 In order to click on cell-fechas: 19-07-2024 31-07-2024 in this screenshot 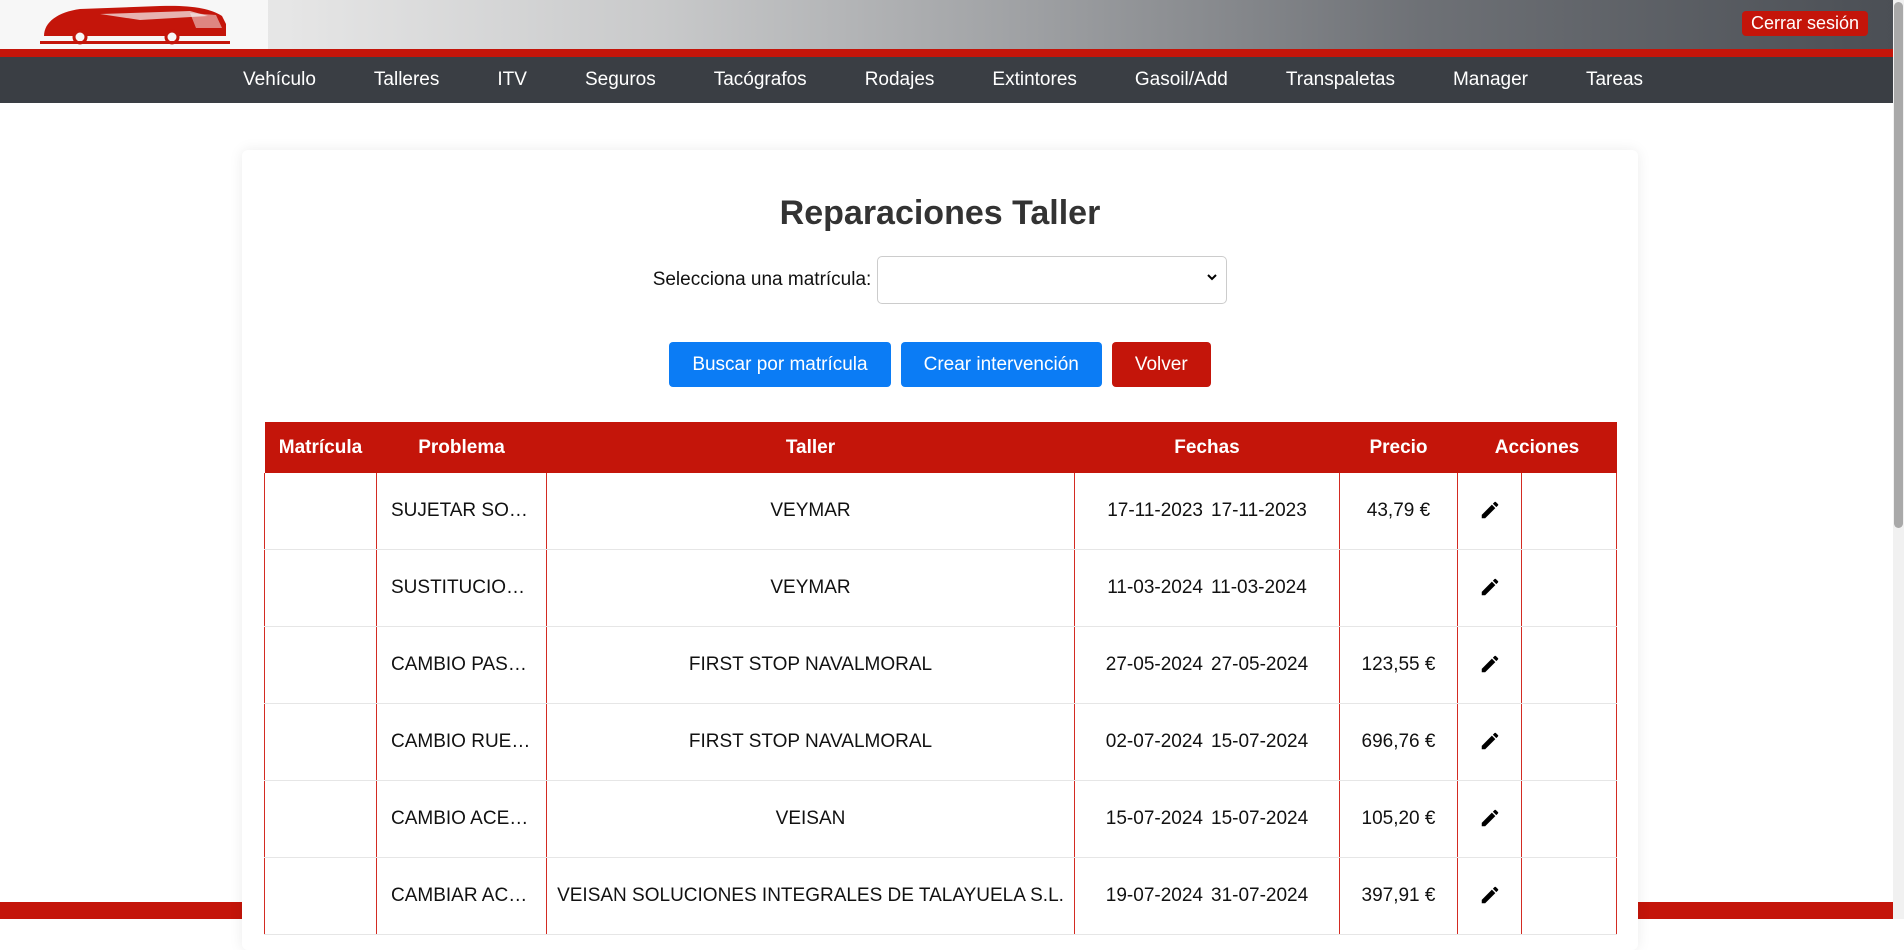, I will do `click(1207, 896)`.